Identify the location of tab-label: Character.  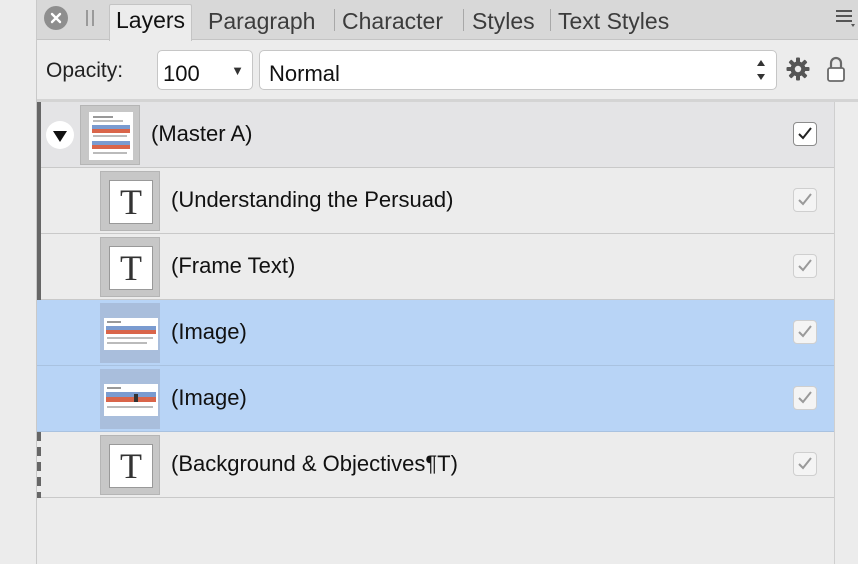
(392, 21).